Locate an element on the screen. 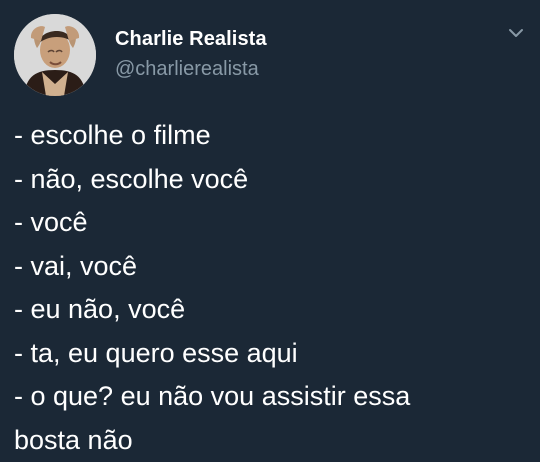 The width and height of the screenshot is (540, 462). chevron-down-icon is located at coordinates (516, 33).